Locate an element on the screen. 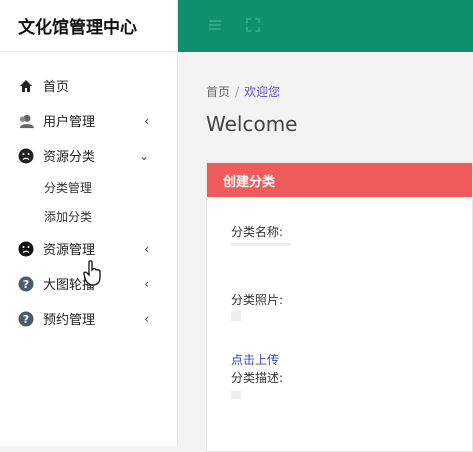  sidebar-item-label: 首页 is located at coordinates (56, 87).